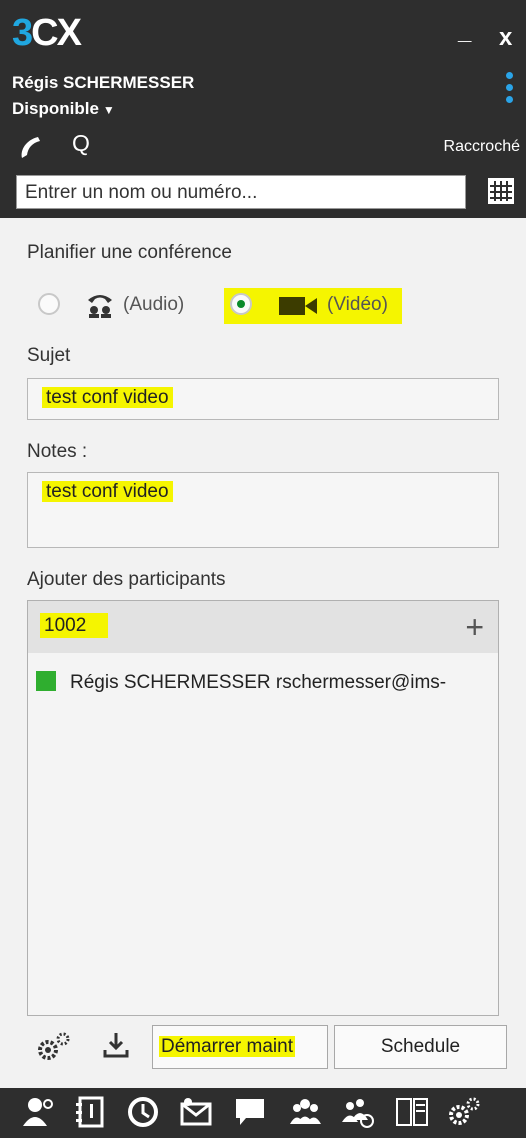  Describe the element at coordinates (357, 304) in the screenshot. I see `video-label: (Vidéo)` at that location.